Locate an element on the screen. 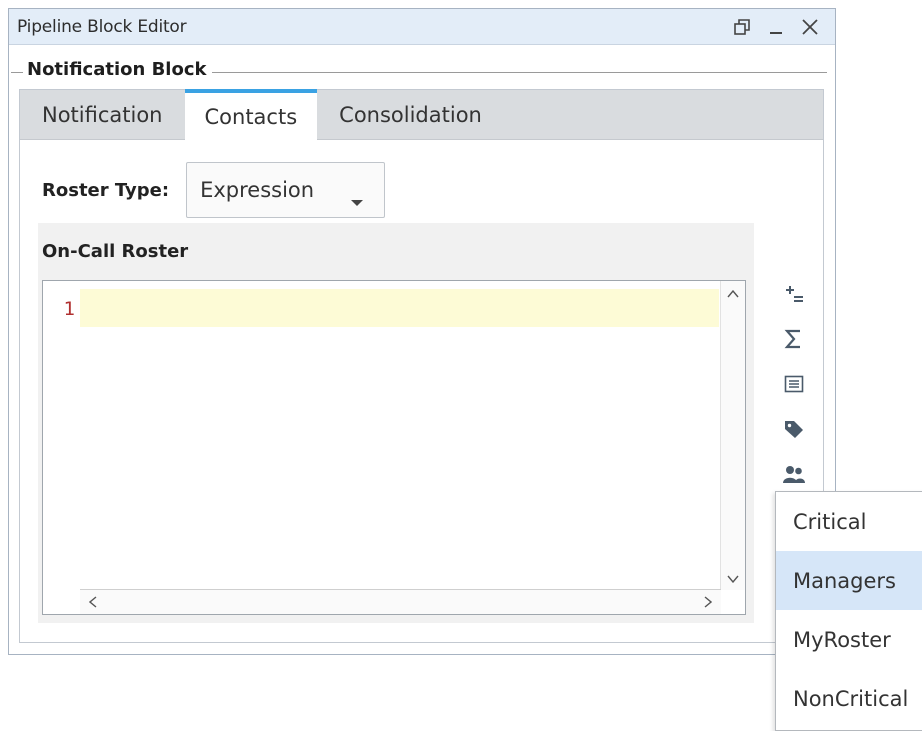 This screenshot has width=922, height=731. tag-icon is located at coordinates (794, 429).